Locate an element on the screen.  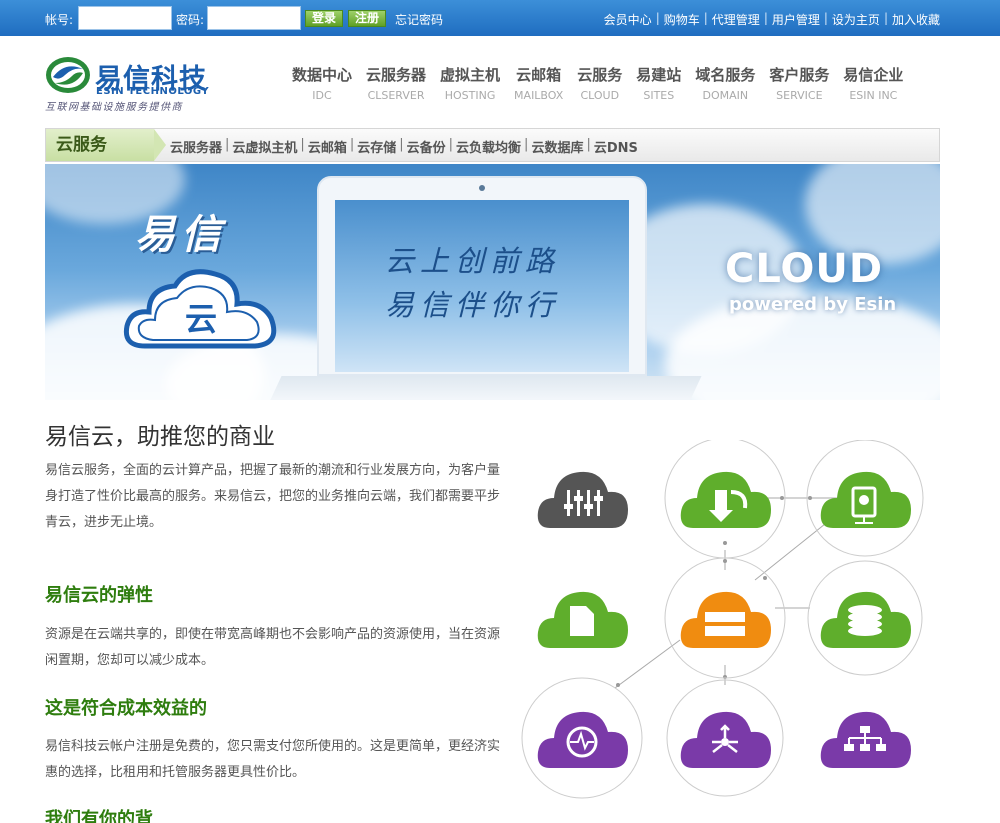
top-links: 会员中心 | 购物车 | 代理管理 | 用户管理 | 设为主页 | 加入收藏 is located at coordinates (772, 19).